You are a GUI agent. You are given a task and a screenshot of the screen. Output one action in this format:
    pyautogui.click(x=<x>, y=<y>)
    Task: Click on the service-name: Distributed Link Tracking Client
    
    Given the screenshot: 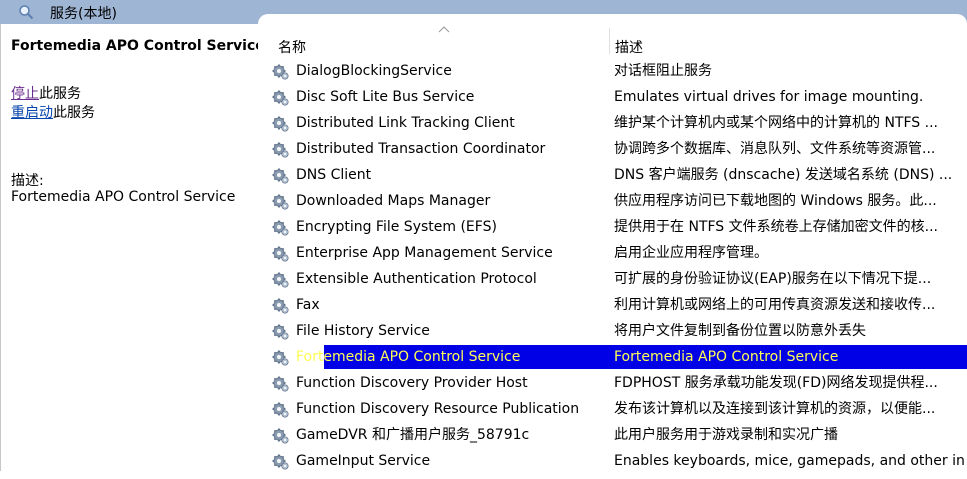 What is the action you would take?
    pyautogui.click(x=405, y=123)
    